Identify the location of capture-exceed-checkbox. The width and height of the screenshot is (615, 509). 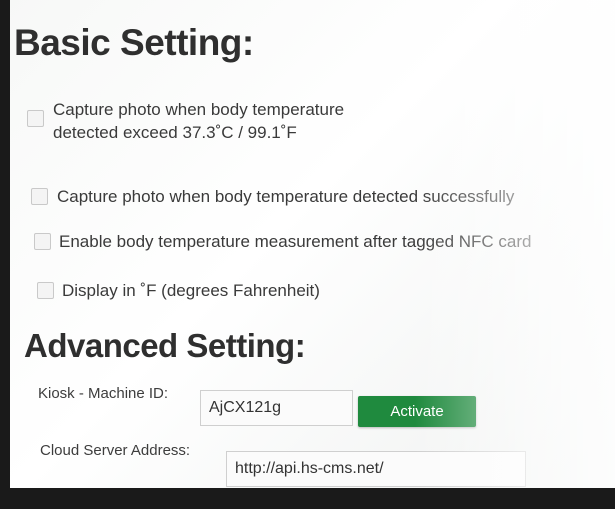
(35, 118).